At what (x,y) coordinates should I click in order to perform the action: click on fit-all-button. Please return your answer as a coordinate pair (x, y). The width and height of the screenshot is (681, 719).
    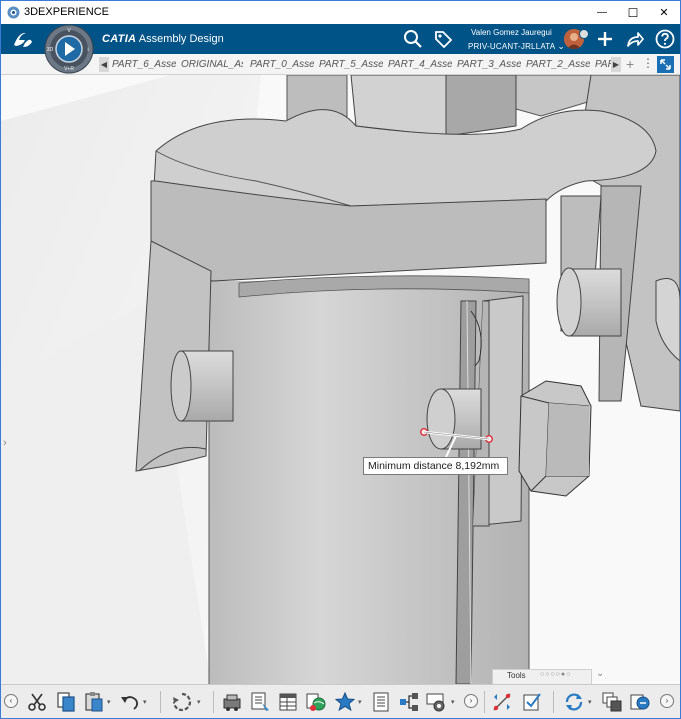
    Looking at the image, I should click on (665, 64).